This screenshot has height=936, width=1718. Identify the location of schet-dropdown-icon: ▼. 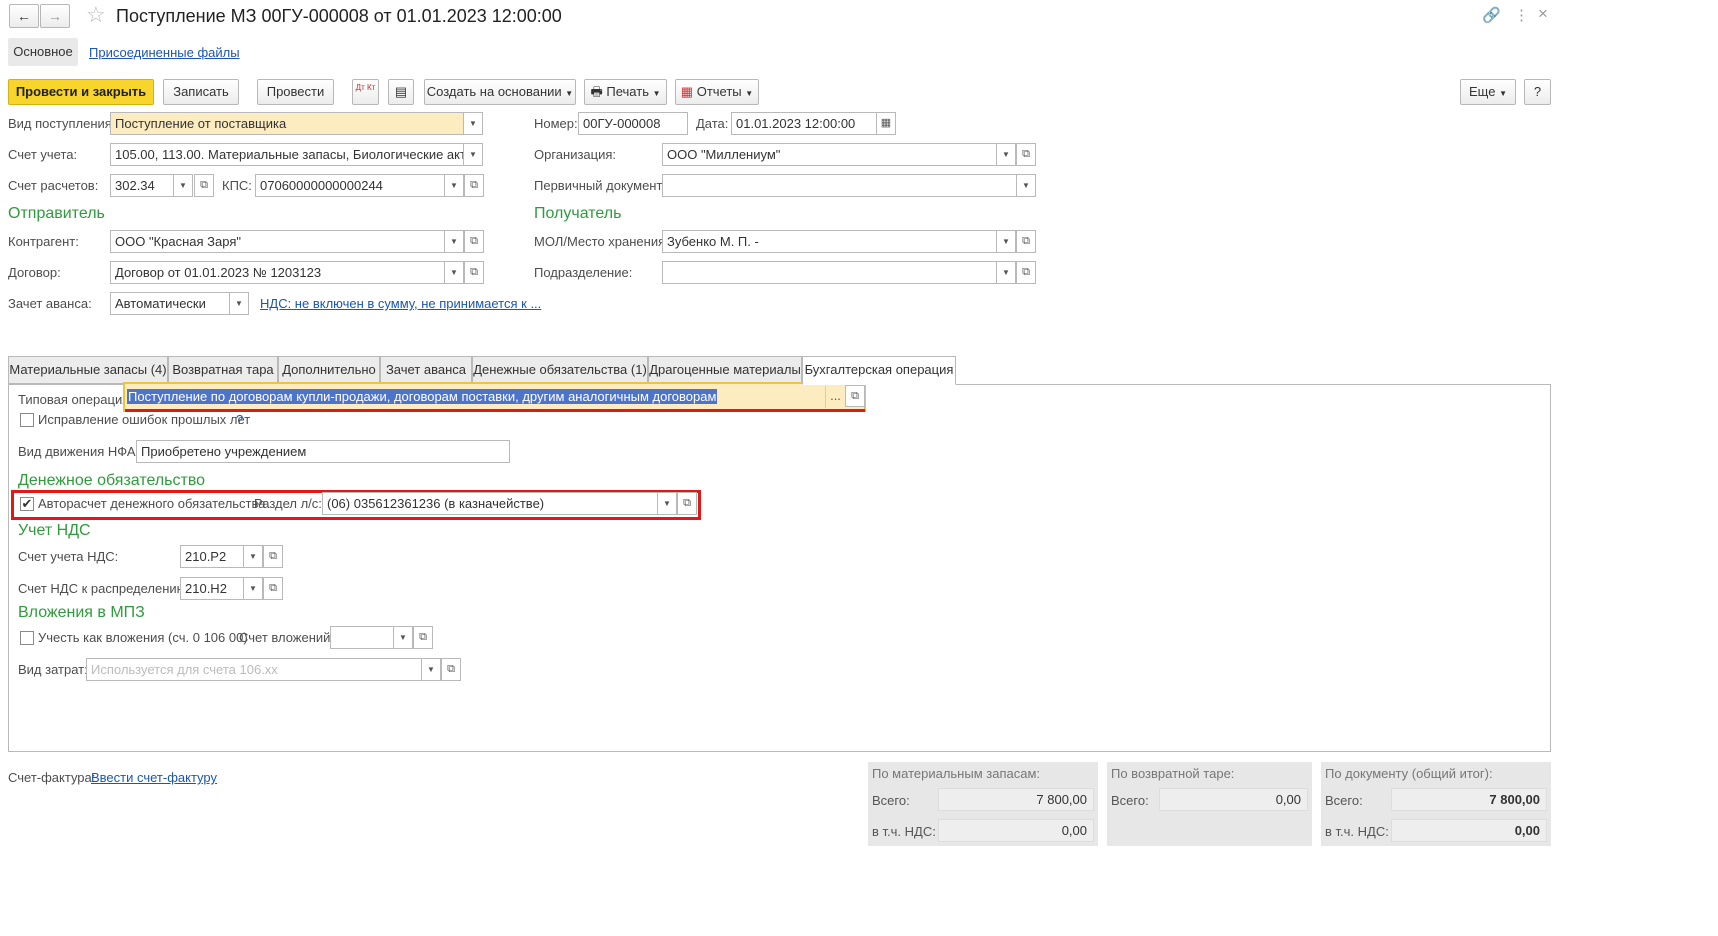
(473, 154).